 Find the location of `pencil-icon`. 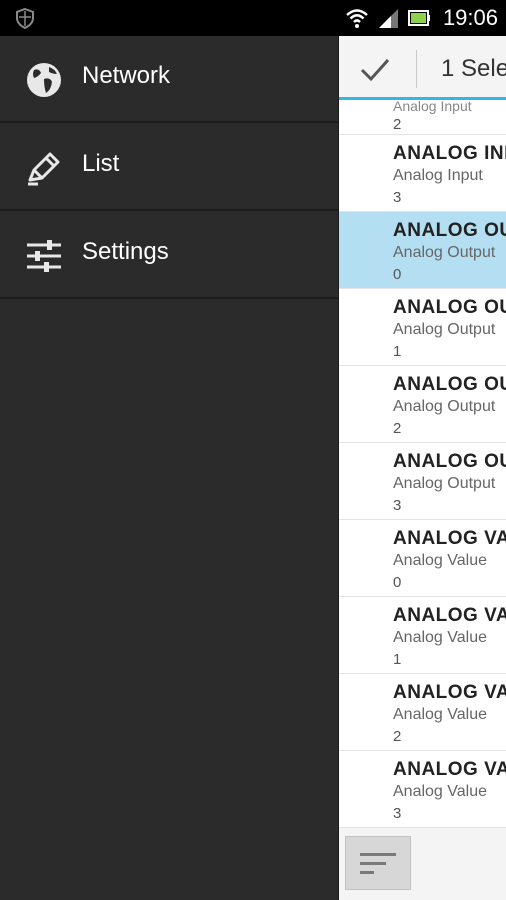

pencil-icon is located at coordinates (44, 169).